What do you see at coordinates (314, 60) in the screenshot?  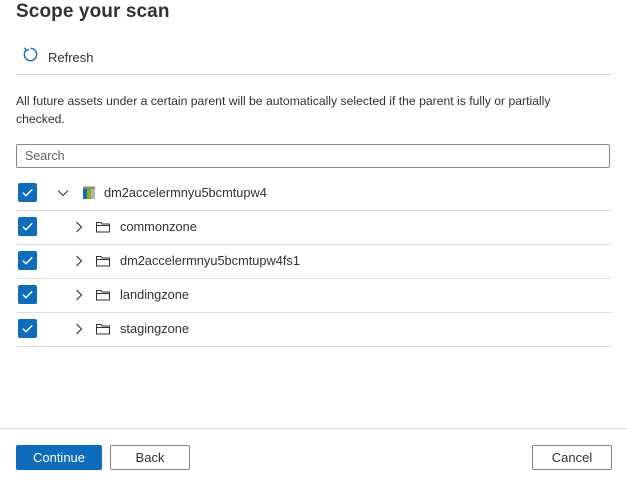 I see `toolbar: Refresh` at bounding box center [314, 60].